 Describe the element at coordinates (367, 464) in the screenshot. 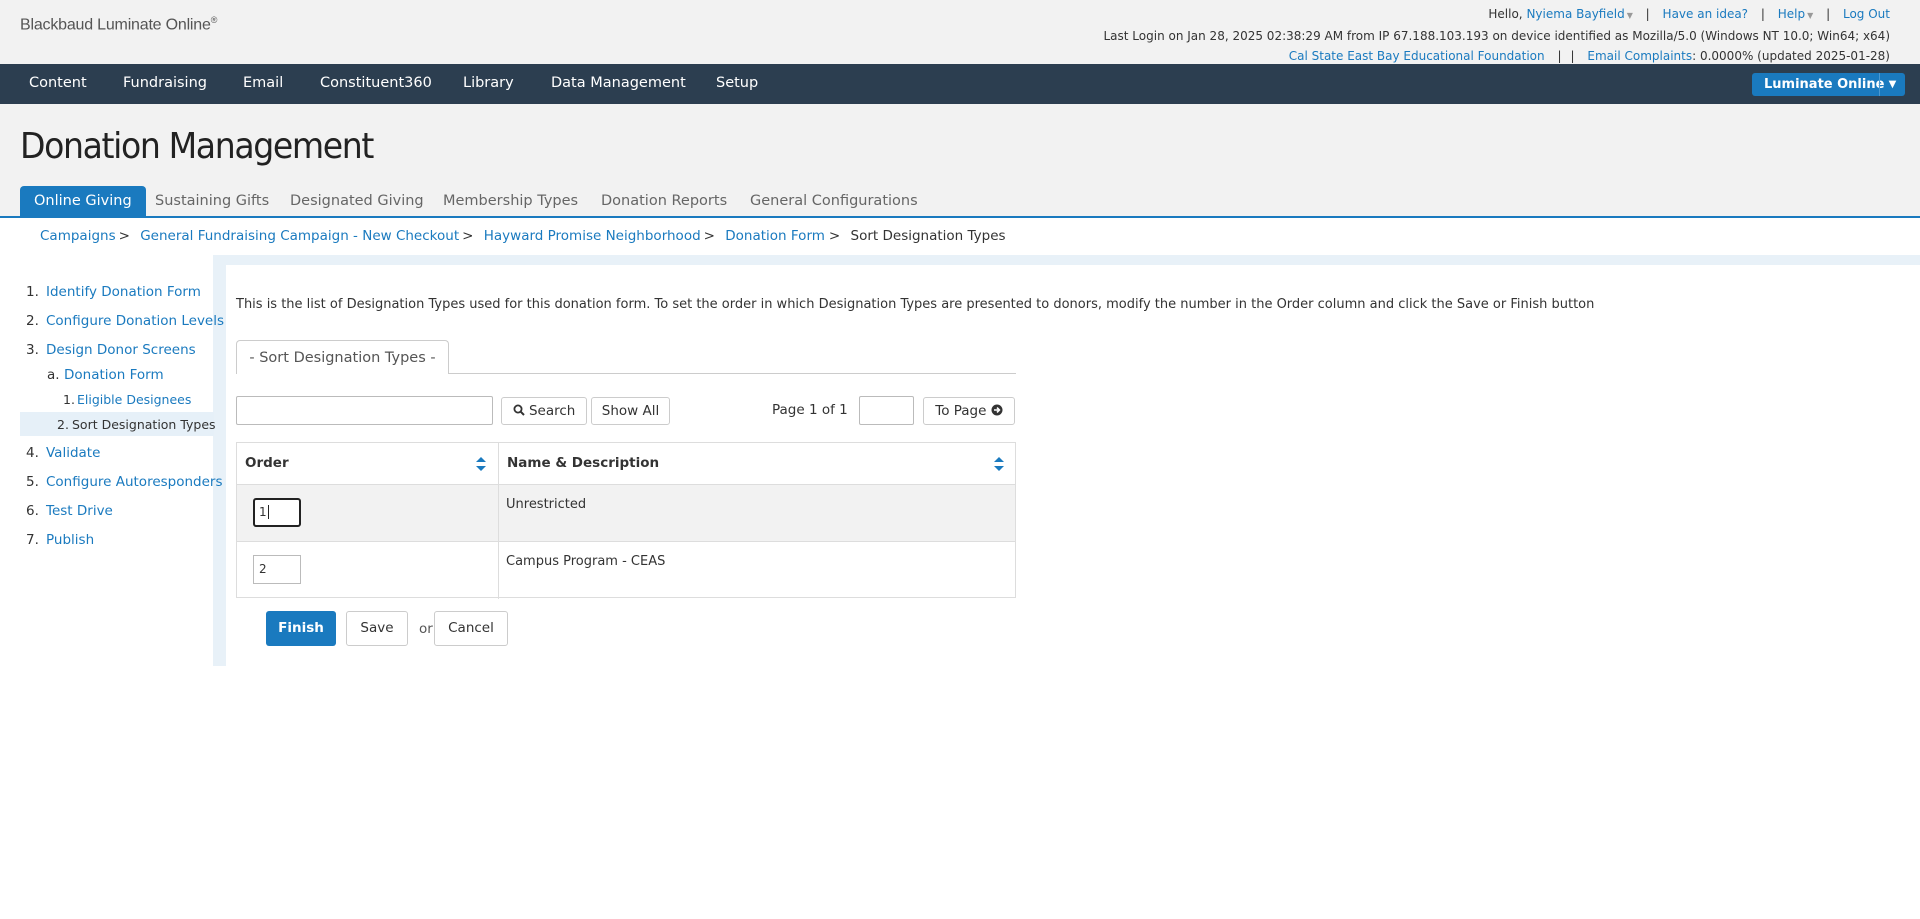

I see `column-header-order: Order` at that location.